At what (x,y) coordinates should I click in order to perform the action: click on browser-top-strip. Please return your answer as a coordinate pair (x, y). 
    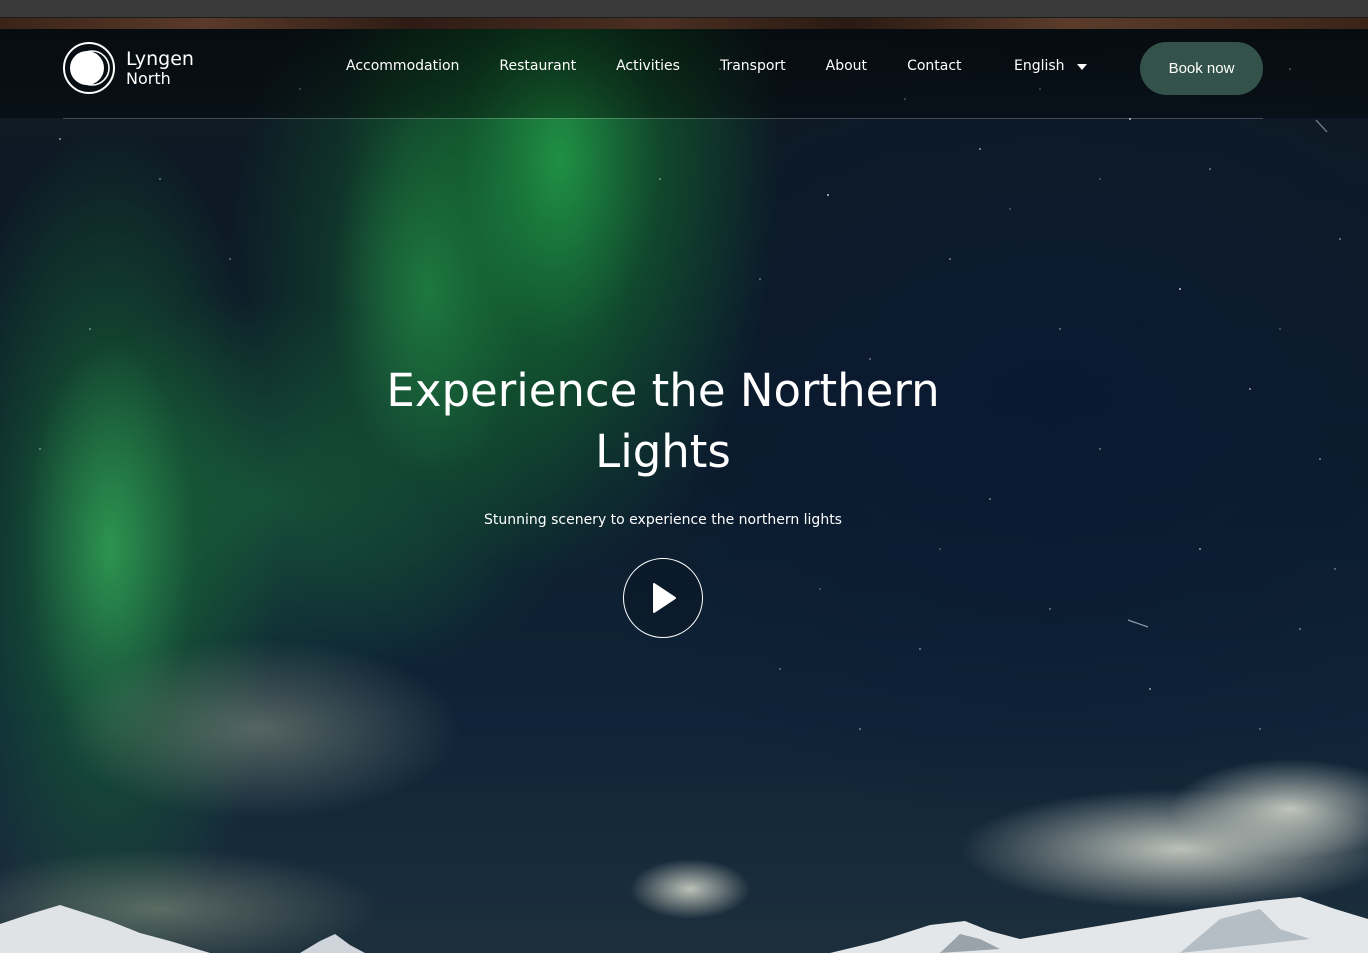
    Looking at the image, I should click on (684, 9).